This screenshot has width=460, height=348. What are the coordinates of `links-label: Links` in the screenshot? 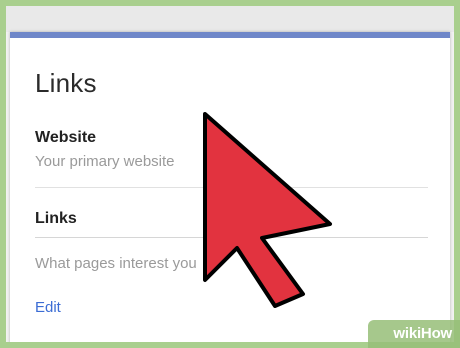 It's located at (56, 218).